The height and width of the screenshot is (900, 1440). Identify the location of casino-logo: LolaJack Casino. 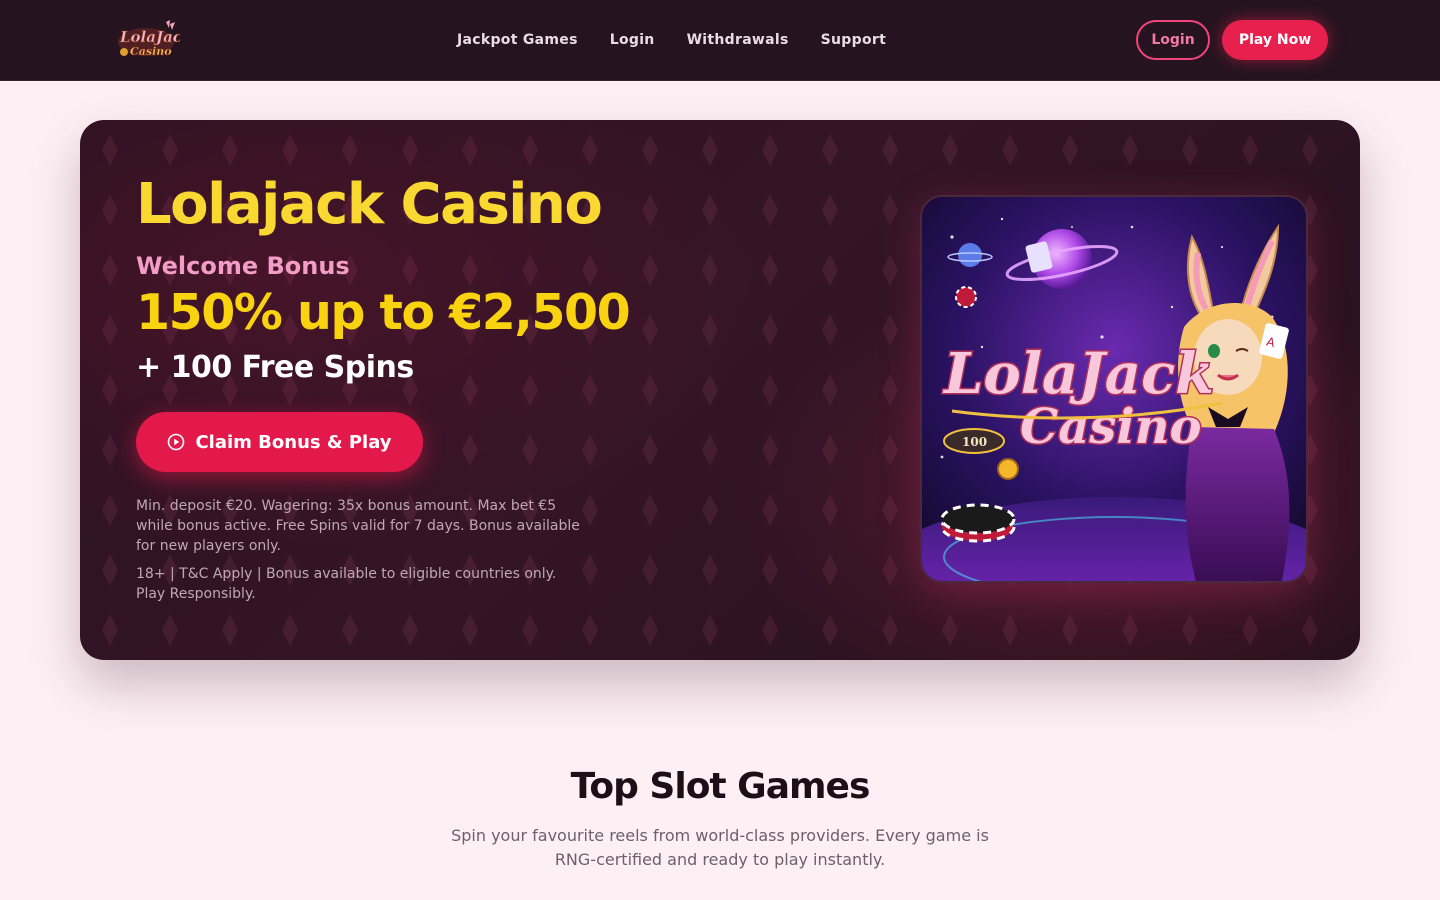
(153, 39).